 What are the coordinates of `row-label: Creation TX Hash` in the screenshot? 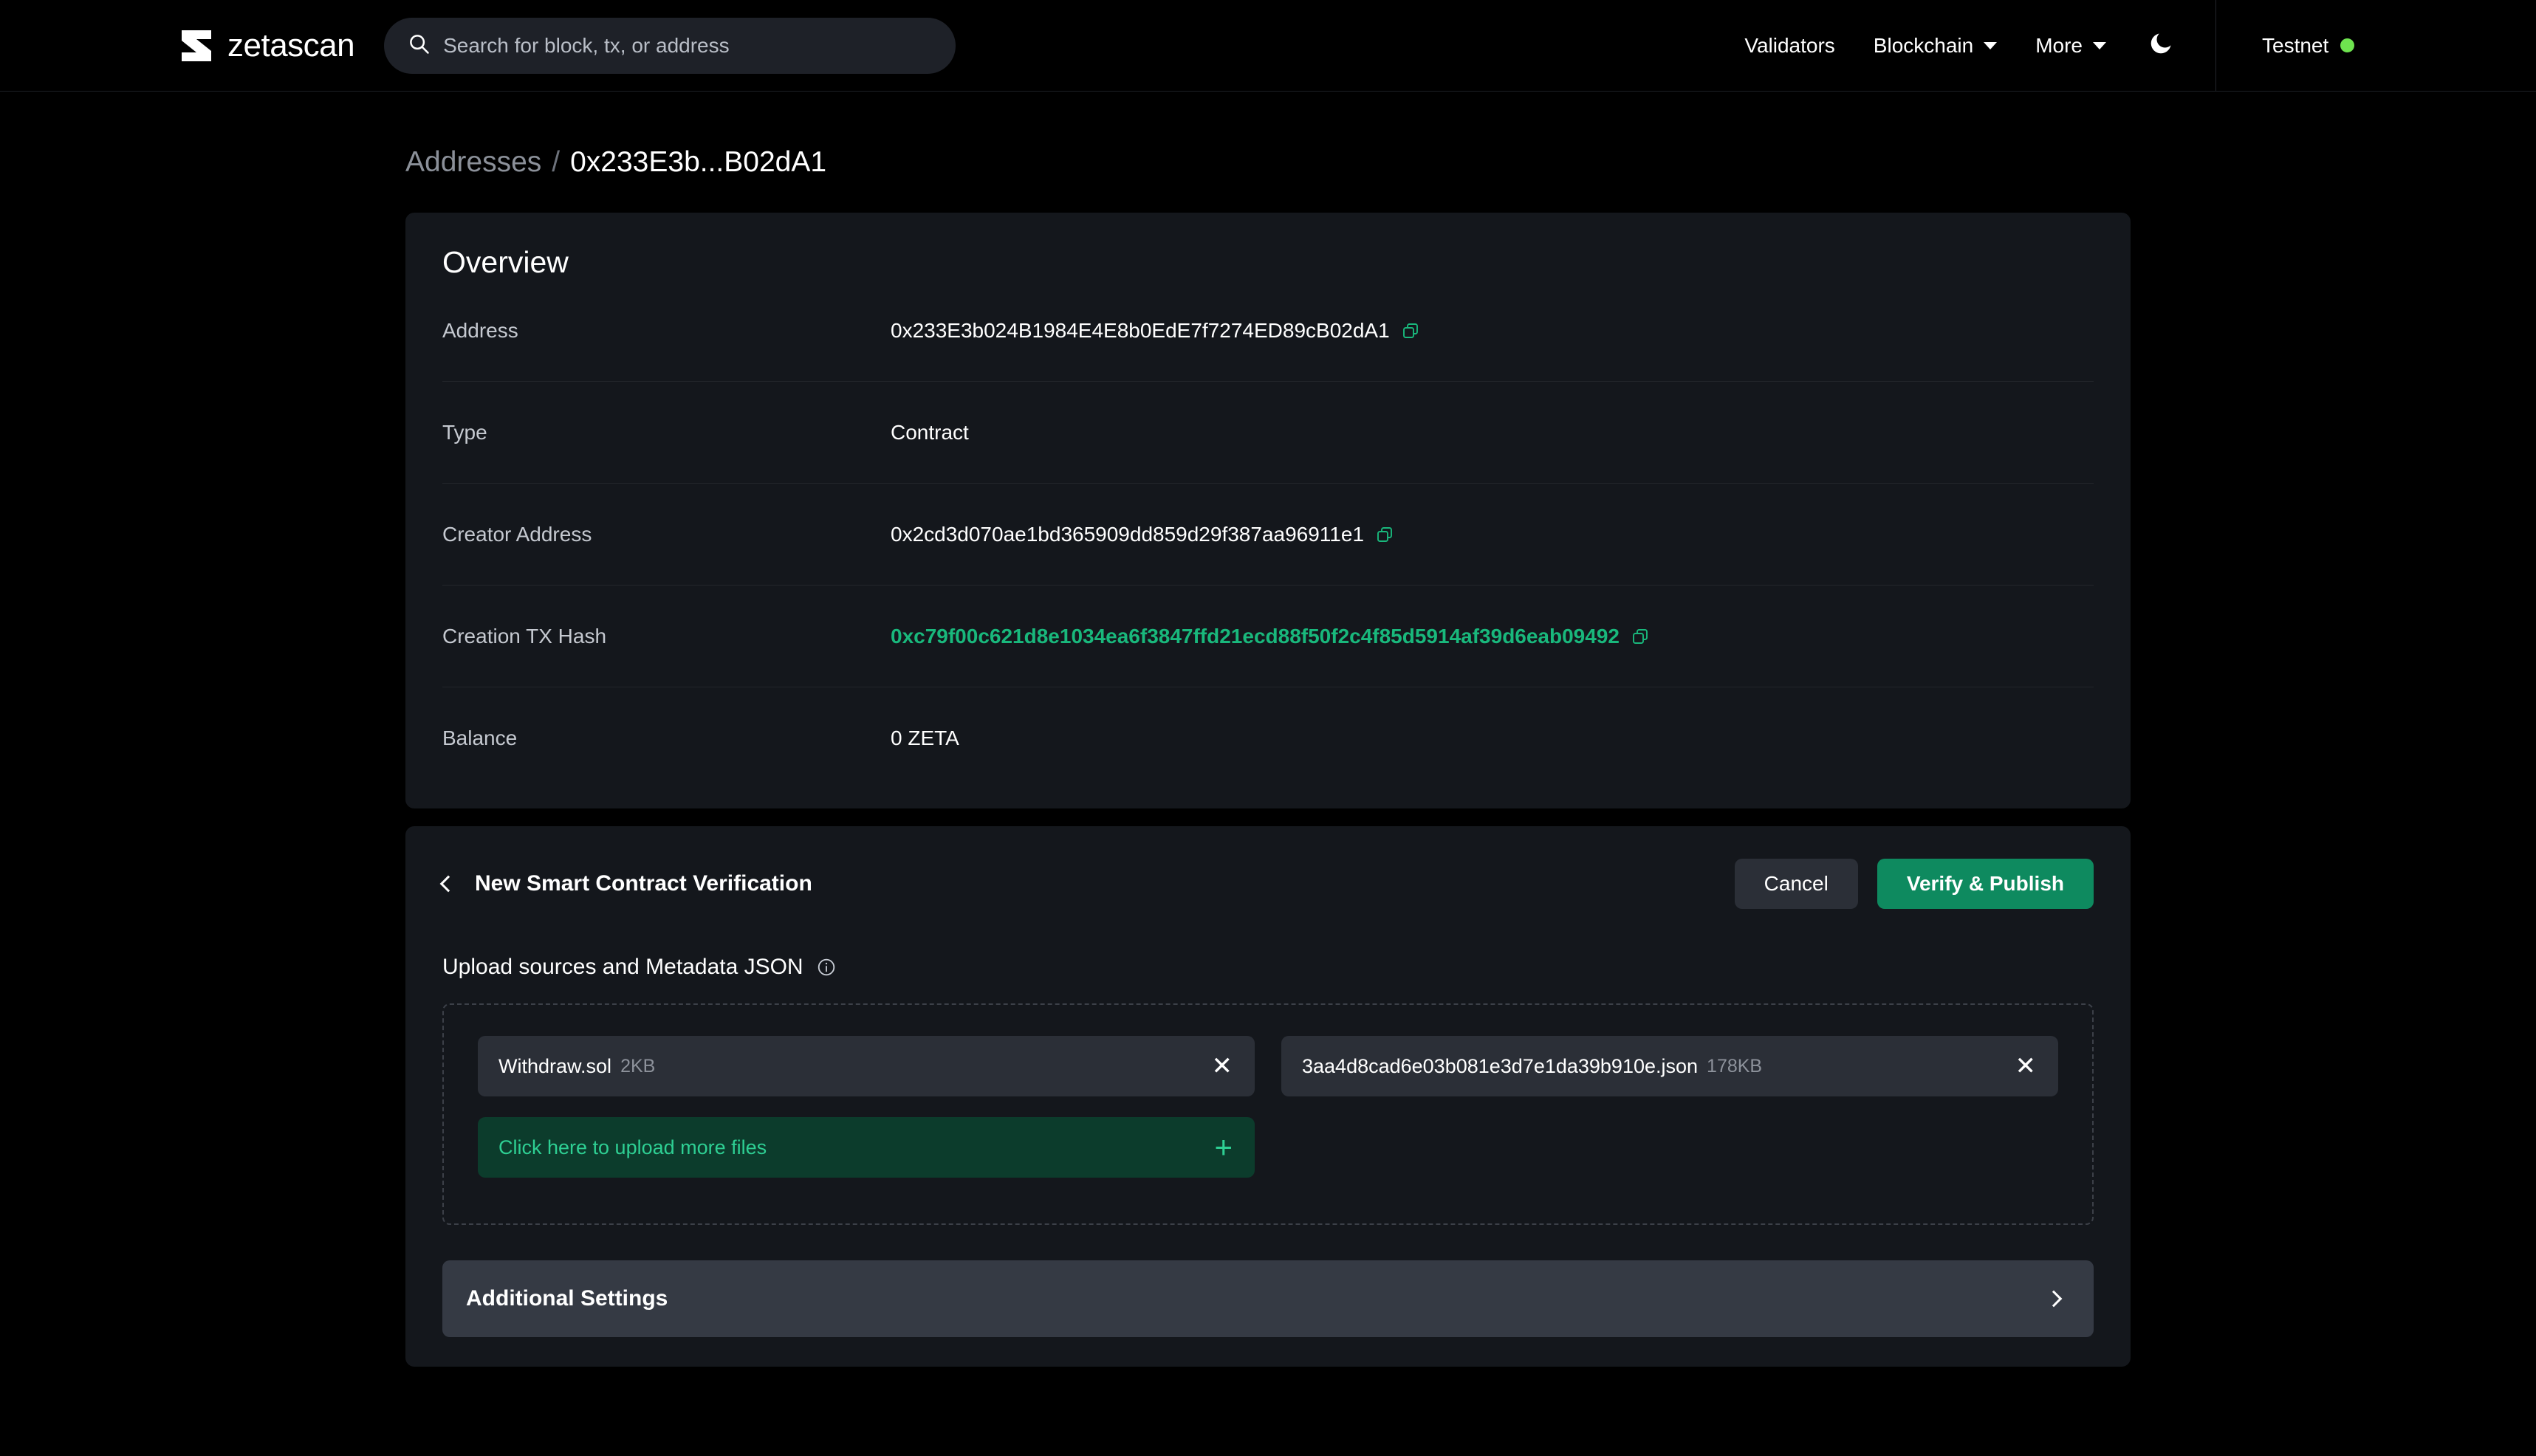 It's located at (524, 636).